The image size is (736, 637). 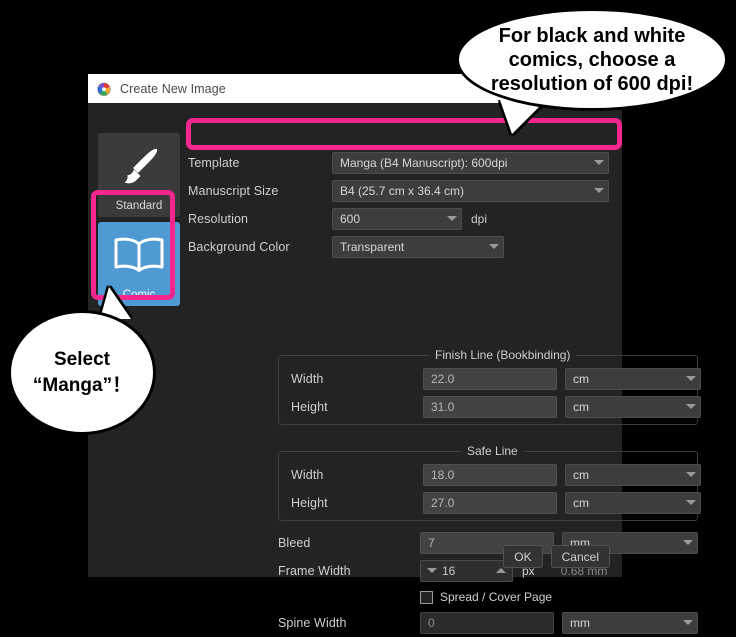 What do you see at coordinates (443, 378) in the screenshot?
I see `finish-width-value: 22.0` at bounding box center [443, 378].